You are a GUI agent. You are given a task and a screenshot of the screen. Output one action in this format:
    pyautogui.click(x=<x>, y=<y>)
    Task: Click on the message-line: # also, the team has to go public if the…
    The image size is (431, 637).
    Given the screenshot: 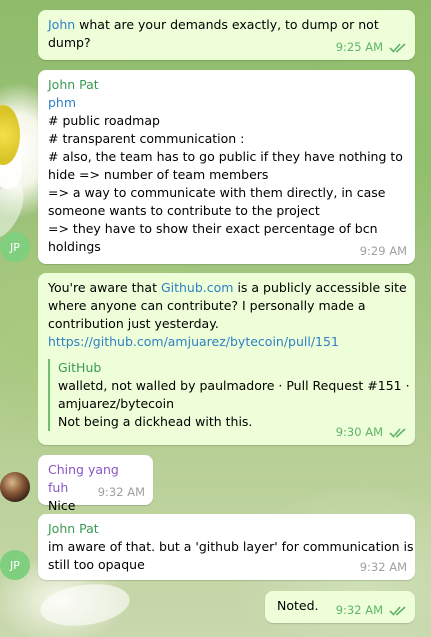 What is the action you would take?
    pyautogui.click(x=225, y=156)
    